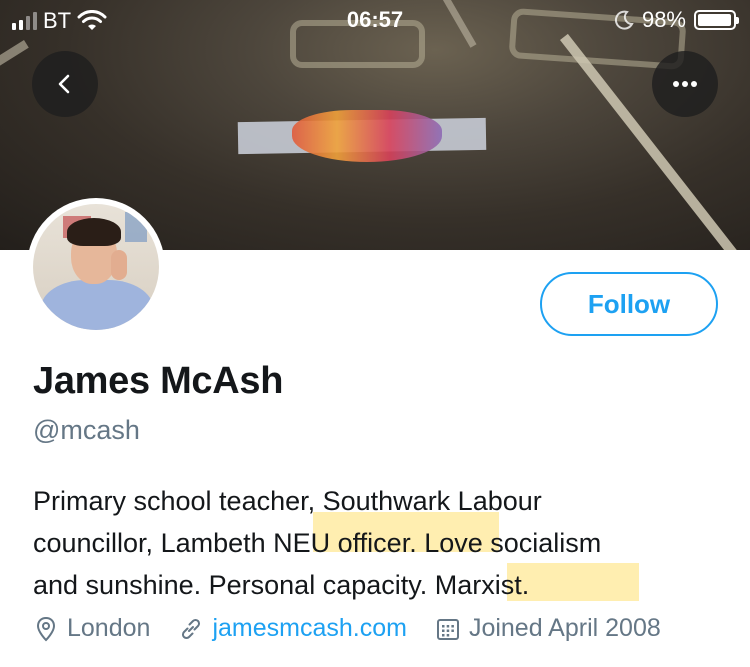 The image size is (750, 667). I want to click on avatar, so click(96, 267).